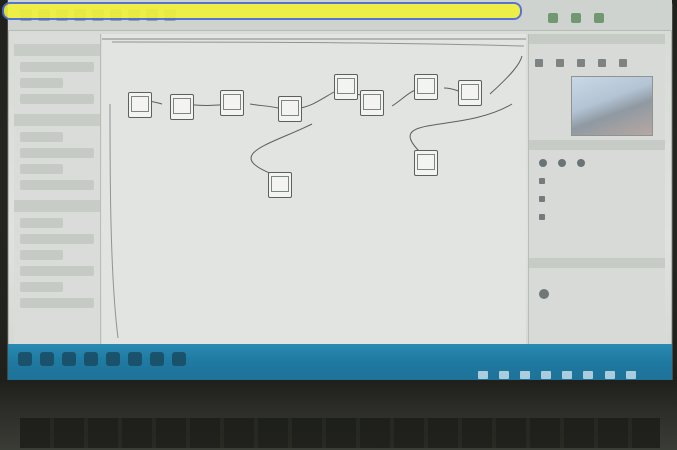  Describe the element at coordinates (599, 18) in the screenshot. I see `close-icon` at that location.